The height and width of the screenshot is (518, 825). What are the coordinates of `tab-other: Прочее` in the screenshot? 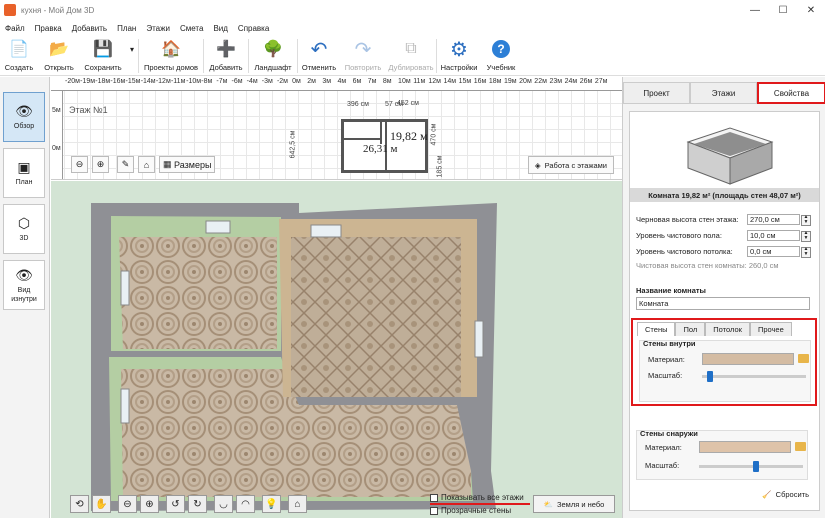 It's located at (770, 329).